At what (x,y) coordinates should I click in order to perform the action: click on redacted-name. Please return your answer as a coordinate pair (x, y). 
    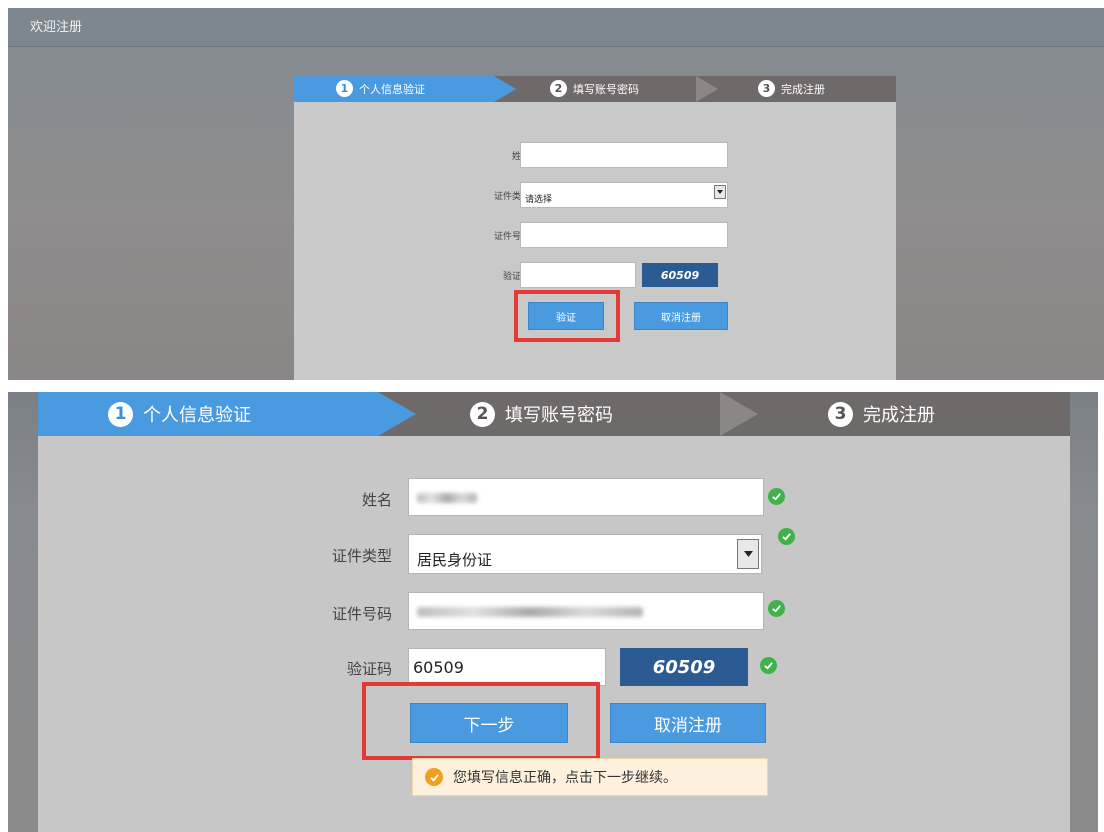
    Looking at the image, I should click on (447, 498).